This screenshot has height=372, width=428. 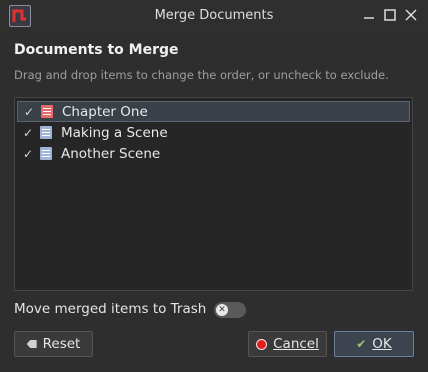 I want to click on ok-button: ✔ OK, so click(x=374, y=344).